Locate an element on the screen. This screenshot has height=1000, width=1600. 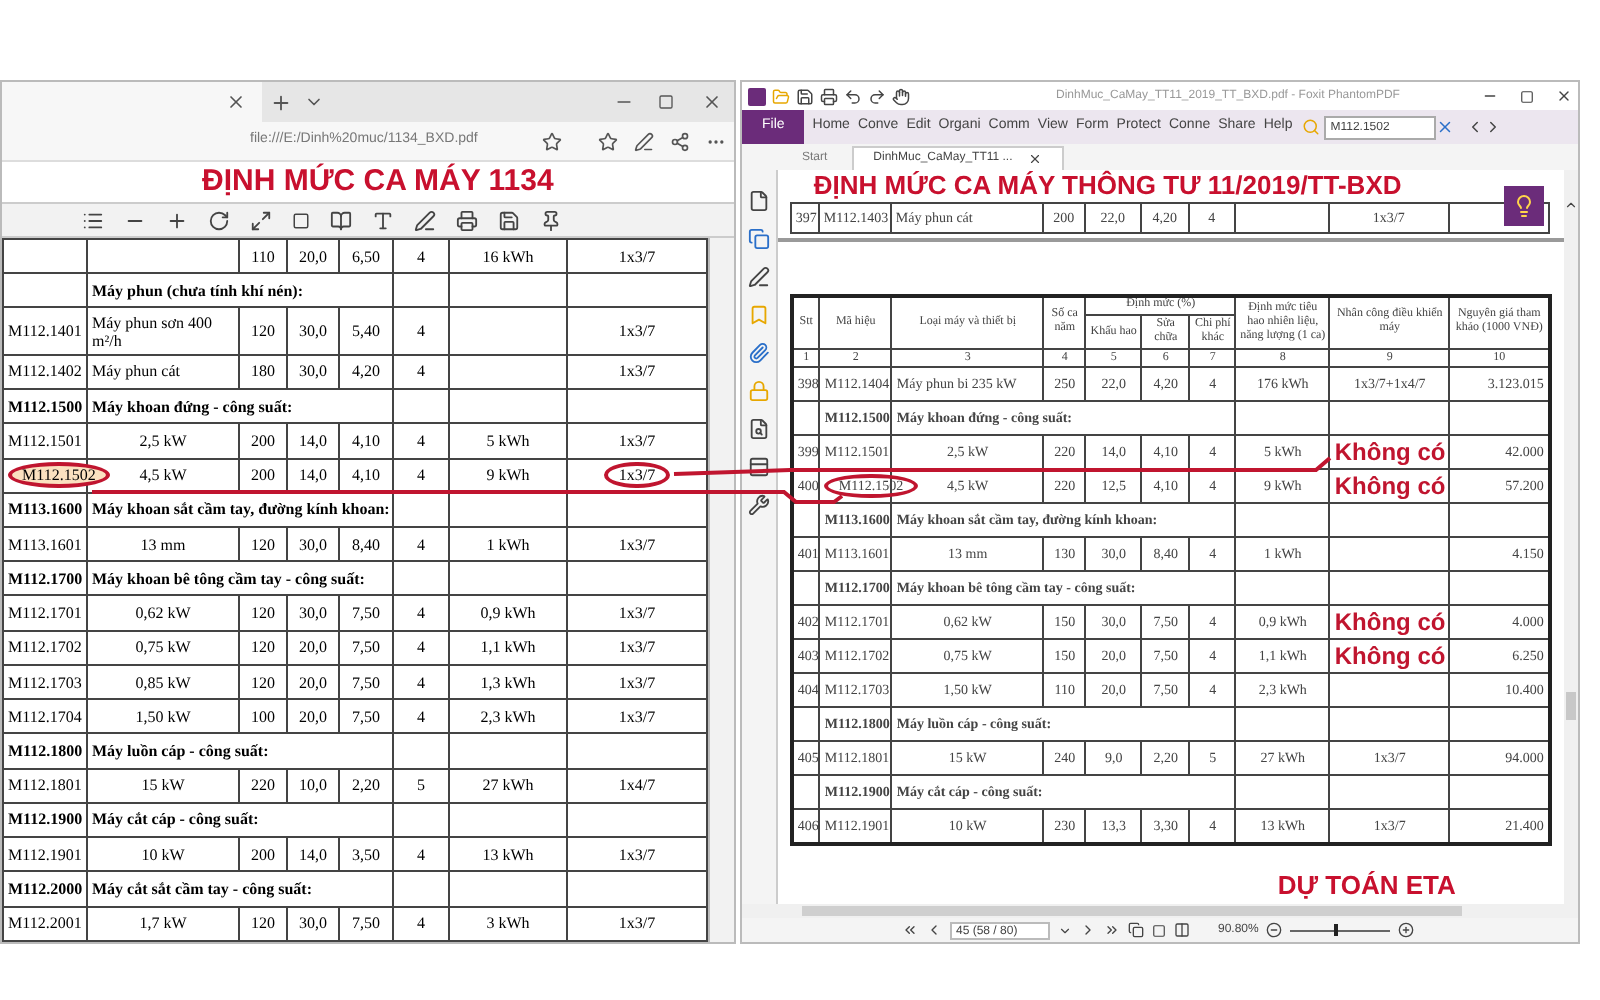
table-cell: M113.1601 is located at coordinates (45, 544).